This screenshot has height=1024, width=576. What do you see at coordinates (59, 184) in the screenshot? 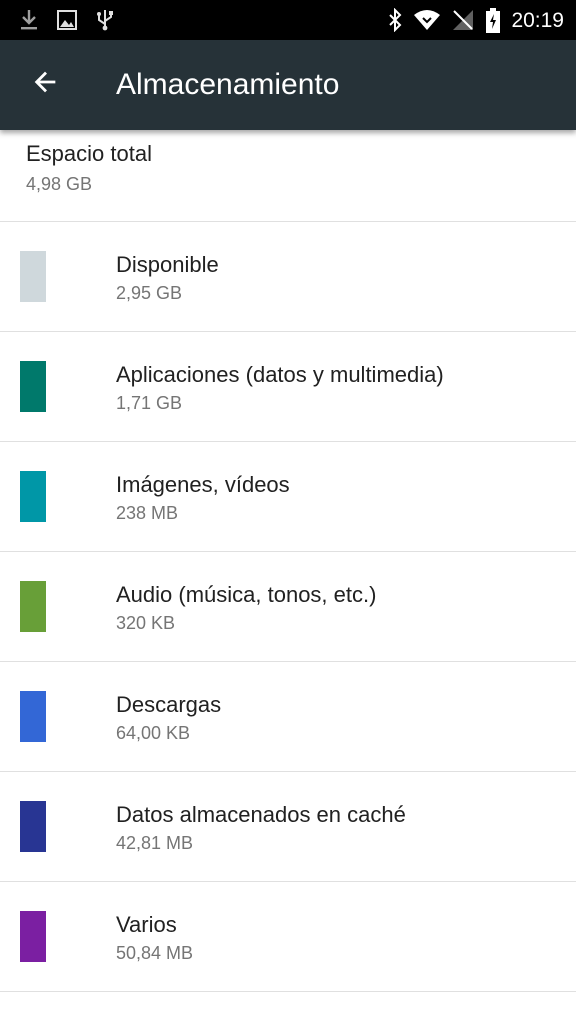
I see `total-space-value: 4,98 GB` at bounding box center [59, 184].